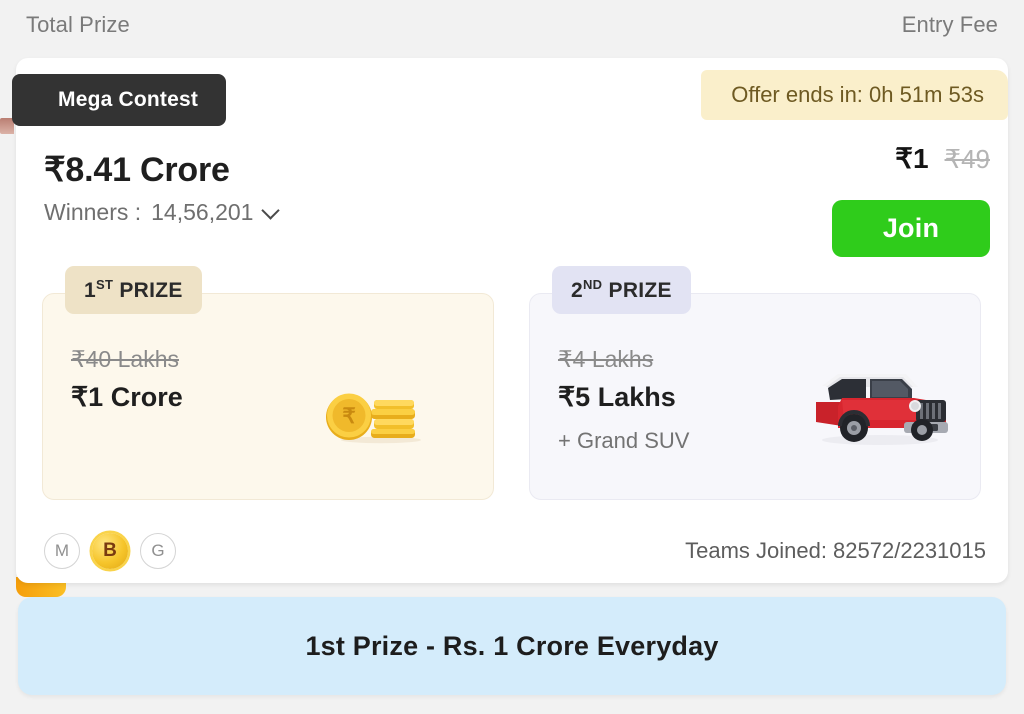  Describe the element at coordinates (78, 24) in the screenshot. I see `total-prize-label: Total Prize` at that location.